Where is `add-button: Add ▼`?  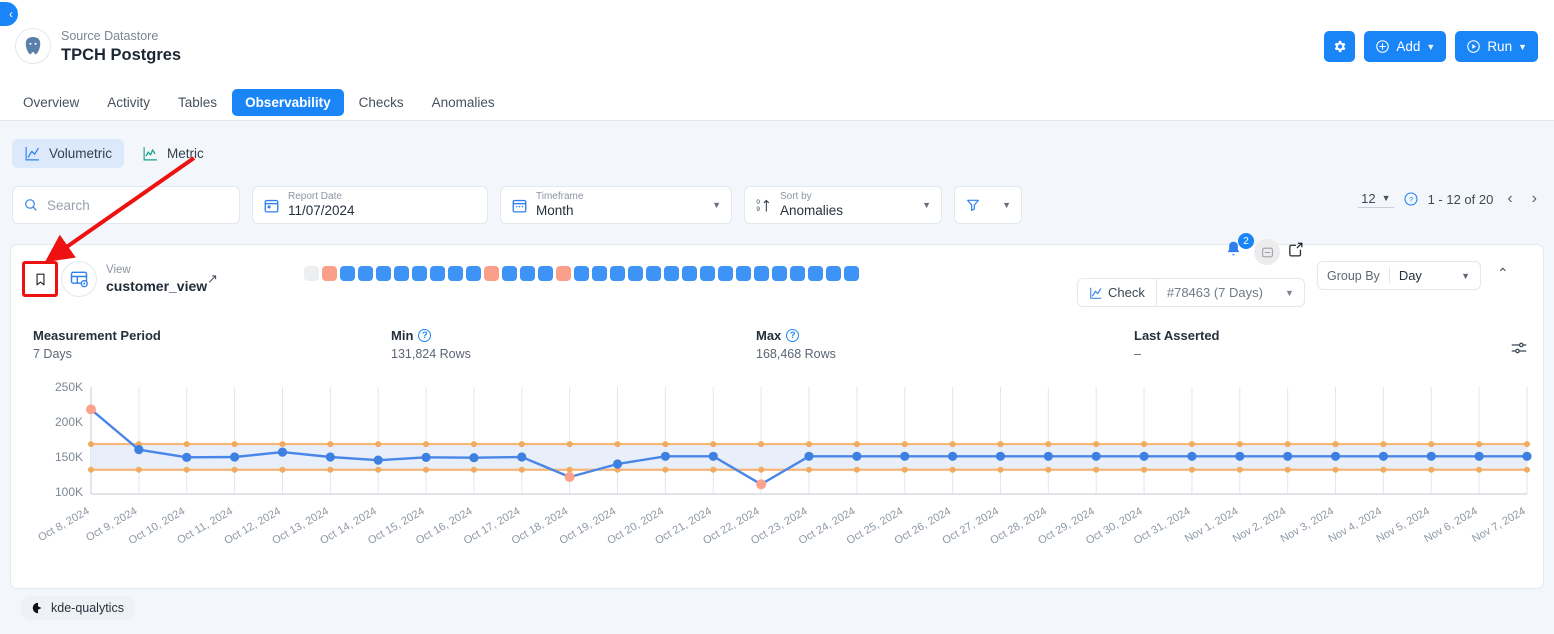
add-button: Add ▼ is located at coordinates (1405, 46).